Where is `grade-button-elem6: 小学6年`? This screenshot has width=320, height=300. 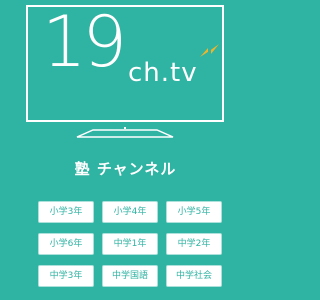 grade-button-elem6: 小学6年 is located at coordinates (66, 244).